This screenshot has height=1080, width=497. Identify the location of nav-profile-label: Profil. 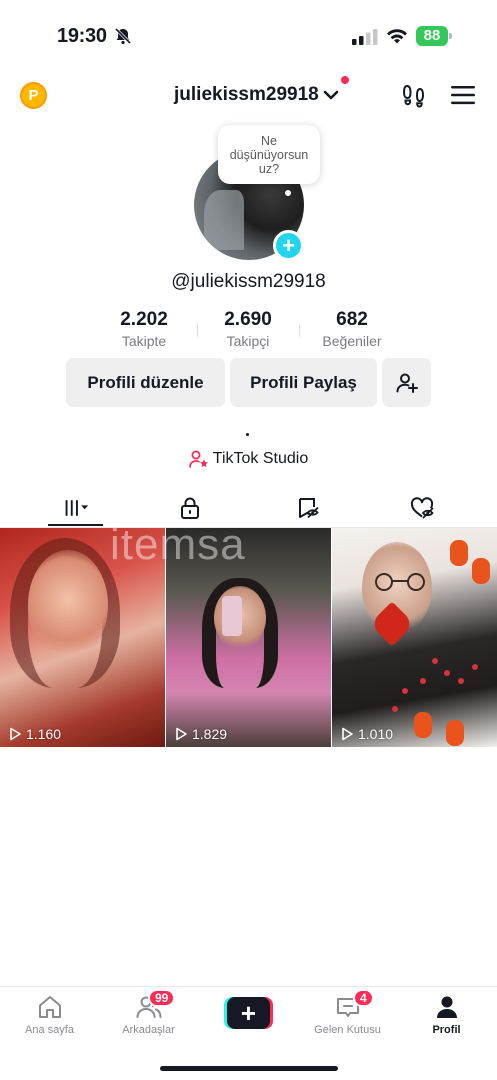
(446, 1030).